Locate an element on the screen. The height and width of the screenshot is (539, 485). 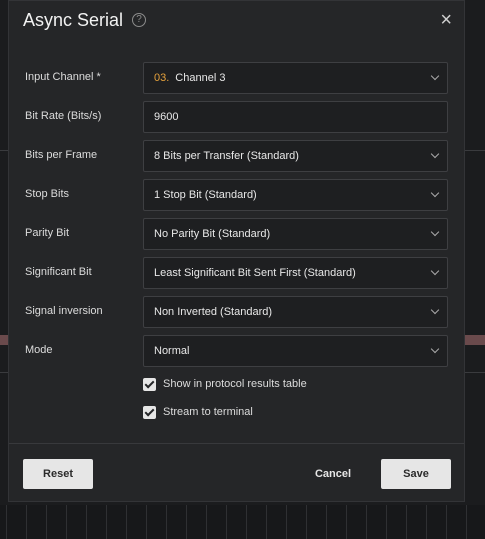
bits-per-frame-value: 8 Bits per Transfer (Standard) is located at coordinates (226, 156).